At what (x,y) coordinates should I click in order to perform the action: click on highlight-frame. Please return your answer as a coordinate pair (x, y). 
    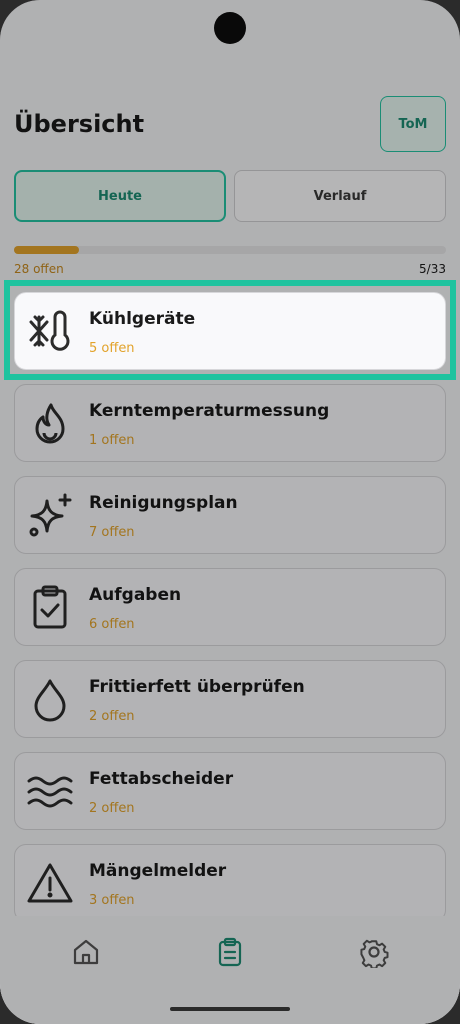
    Looking at the image, I should click on (230, 330).